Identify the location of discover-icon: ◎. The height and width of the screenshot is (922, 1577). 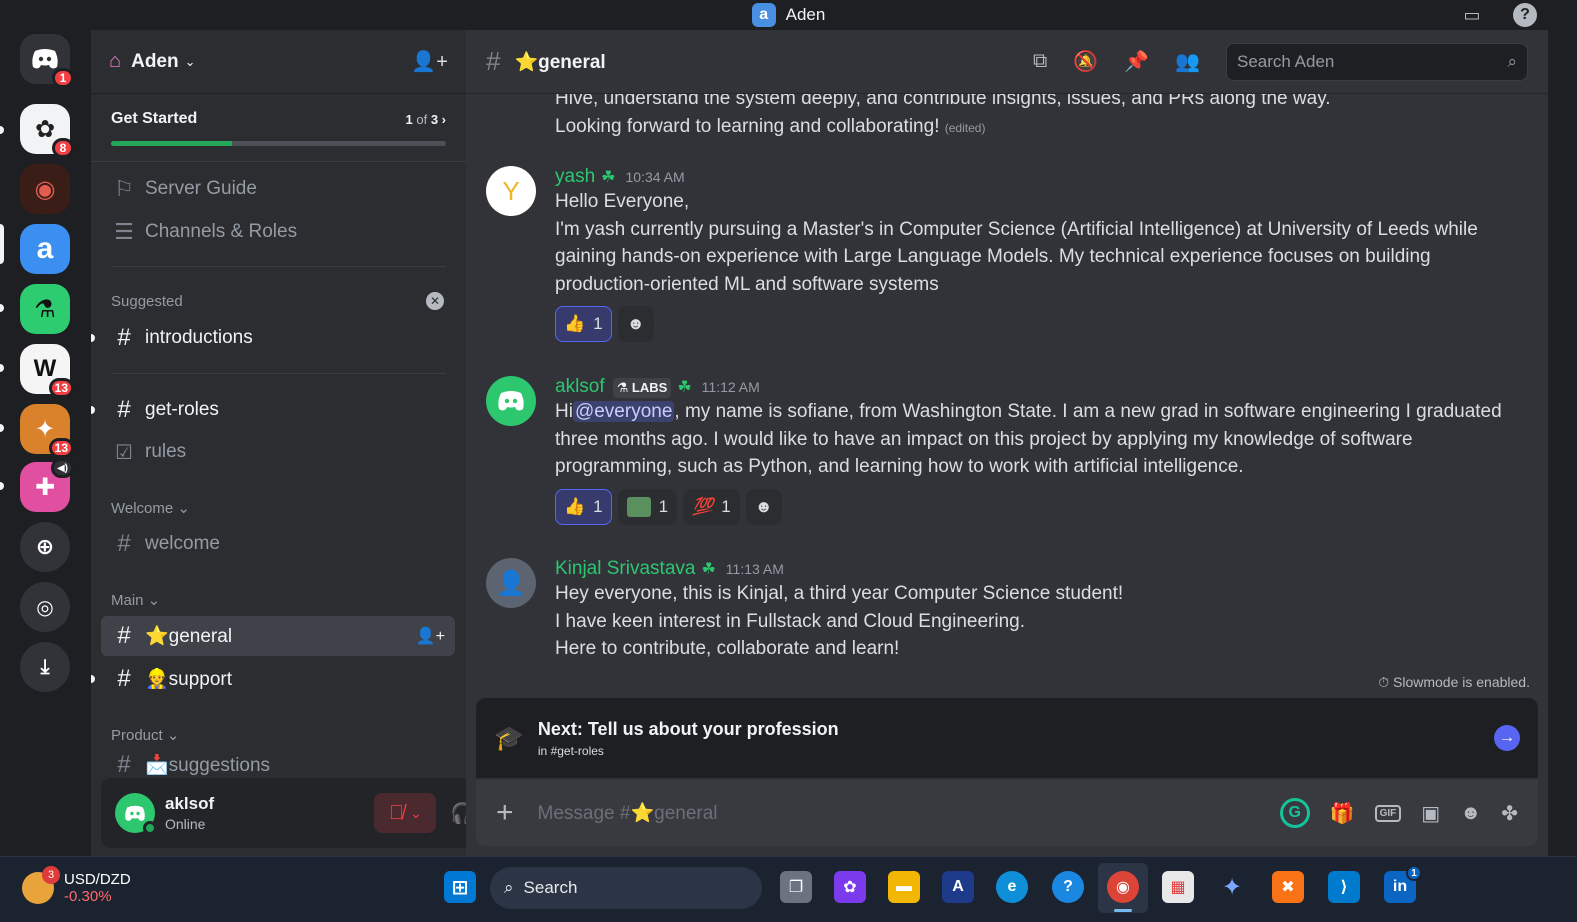
(45, 607).